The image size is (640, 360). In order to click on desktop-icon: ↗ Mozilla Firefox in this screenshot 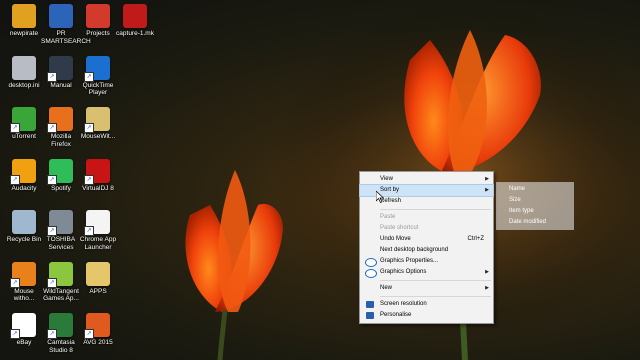, I will do `click(61, 127)`.